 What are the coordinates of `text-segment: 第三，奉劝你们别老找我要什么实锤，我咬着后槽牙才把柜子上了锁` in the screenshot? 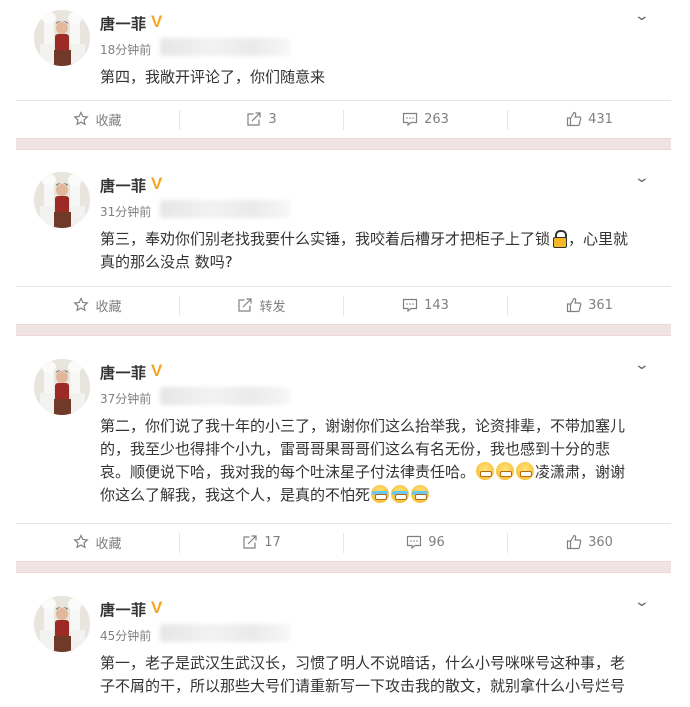 It's located at (325, 239).